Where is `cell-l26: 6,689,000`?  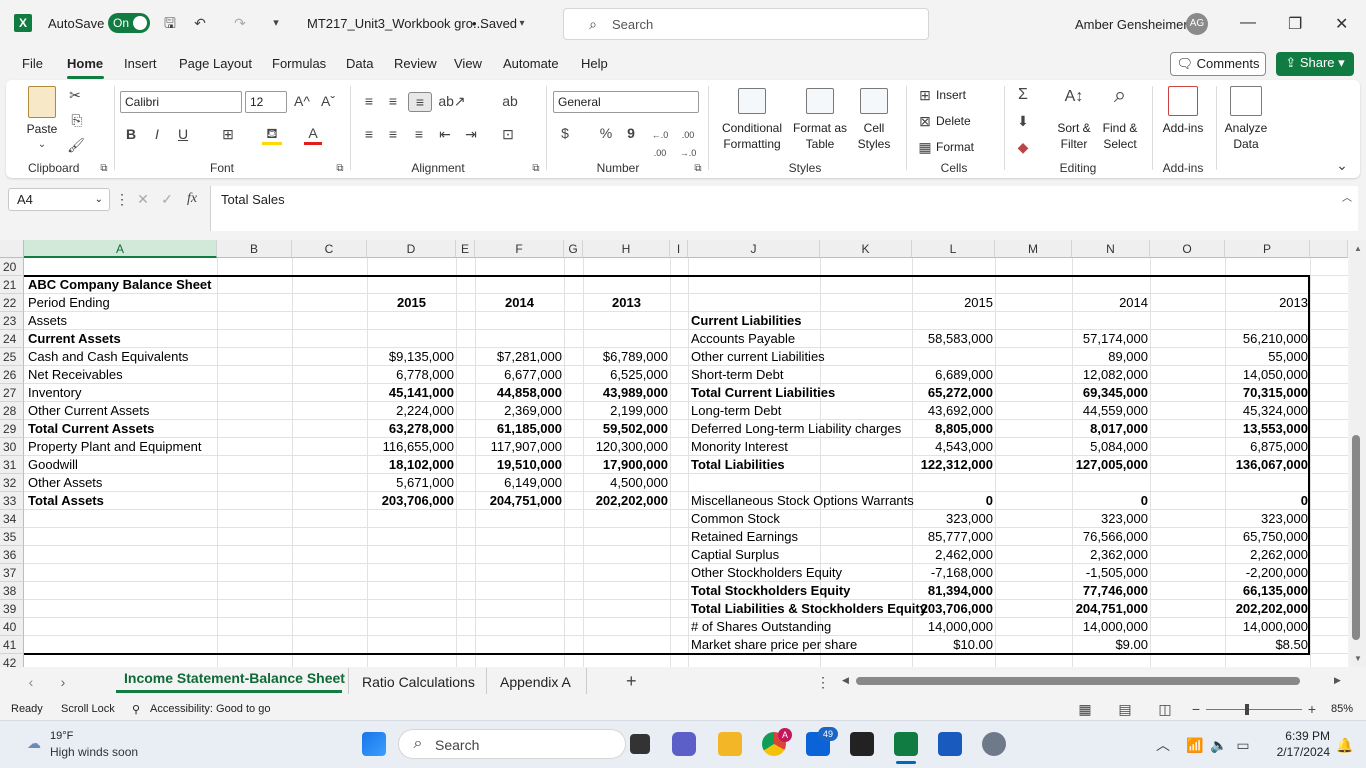 cell-l26: 6,689,000 is located at coordinates (952, 375).